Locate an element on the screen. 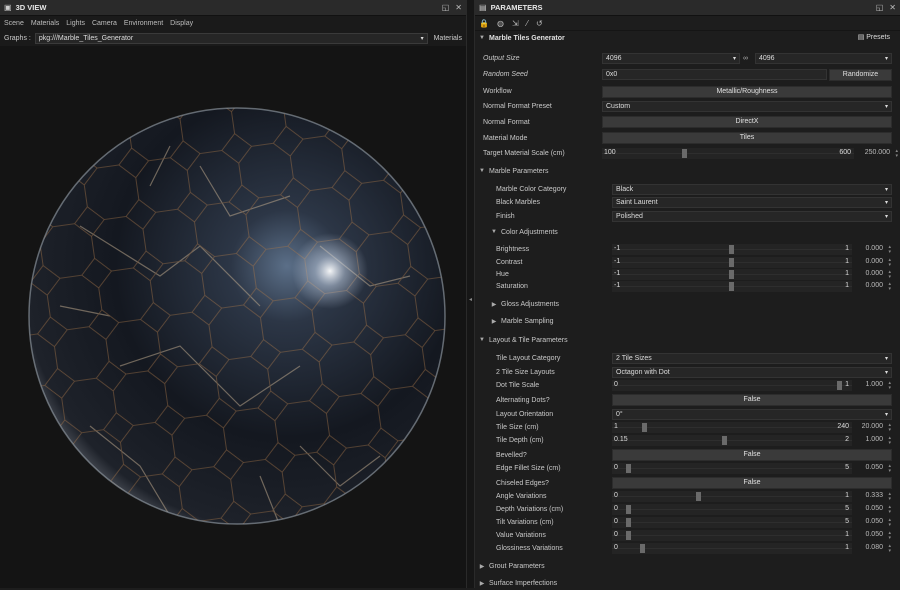  contrast-slider: -1 1 is located at coordinates (732, 262).